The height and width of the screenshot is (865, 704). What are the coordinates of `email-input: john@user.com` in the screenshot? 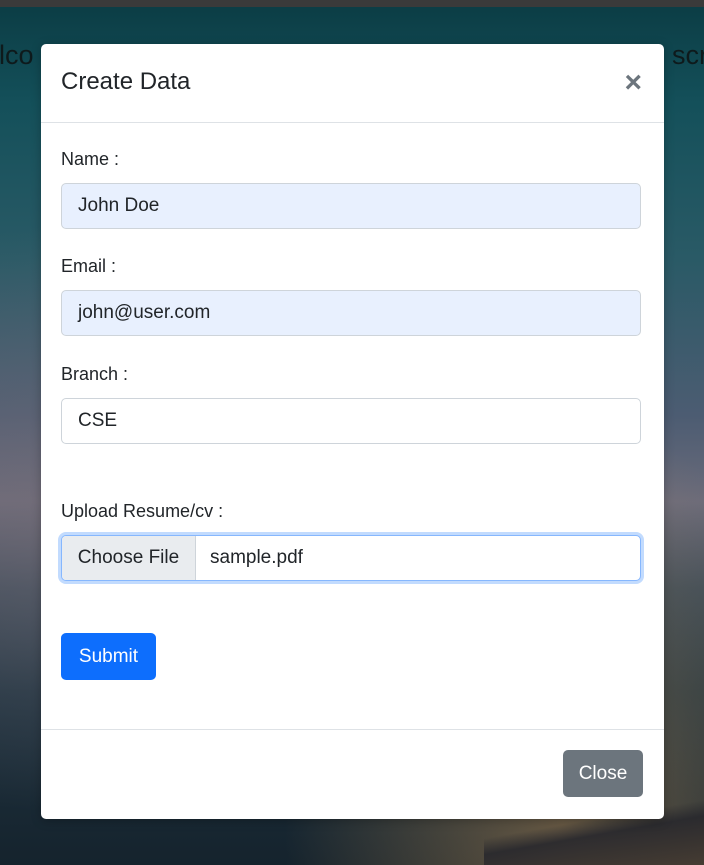 It's located at (351, 313).